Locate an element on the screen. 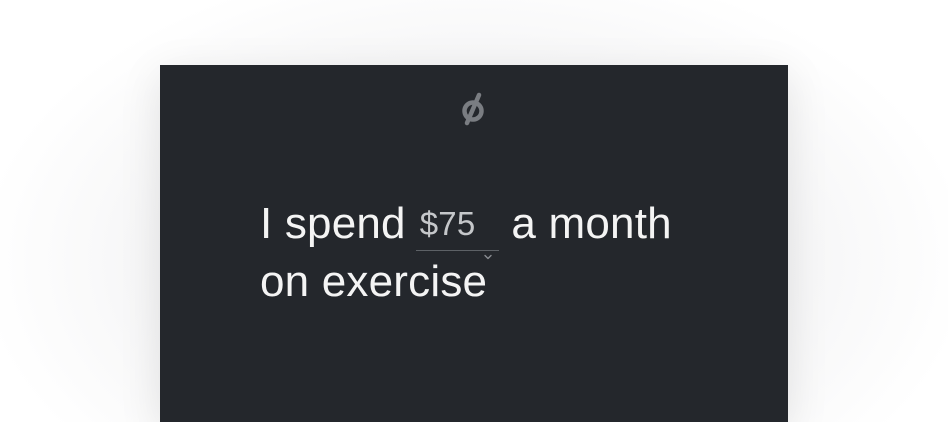 Image resolution: width=948 pixels, height=422 pixels. spend-sentence: I spend $75 a month on exercise is located at coordinates (510, 253).